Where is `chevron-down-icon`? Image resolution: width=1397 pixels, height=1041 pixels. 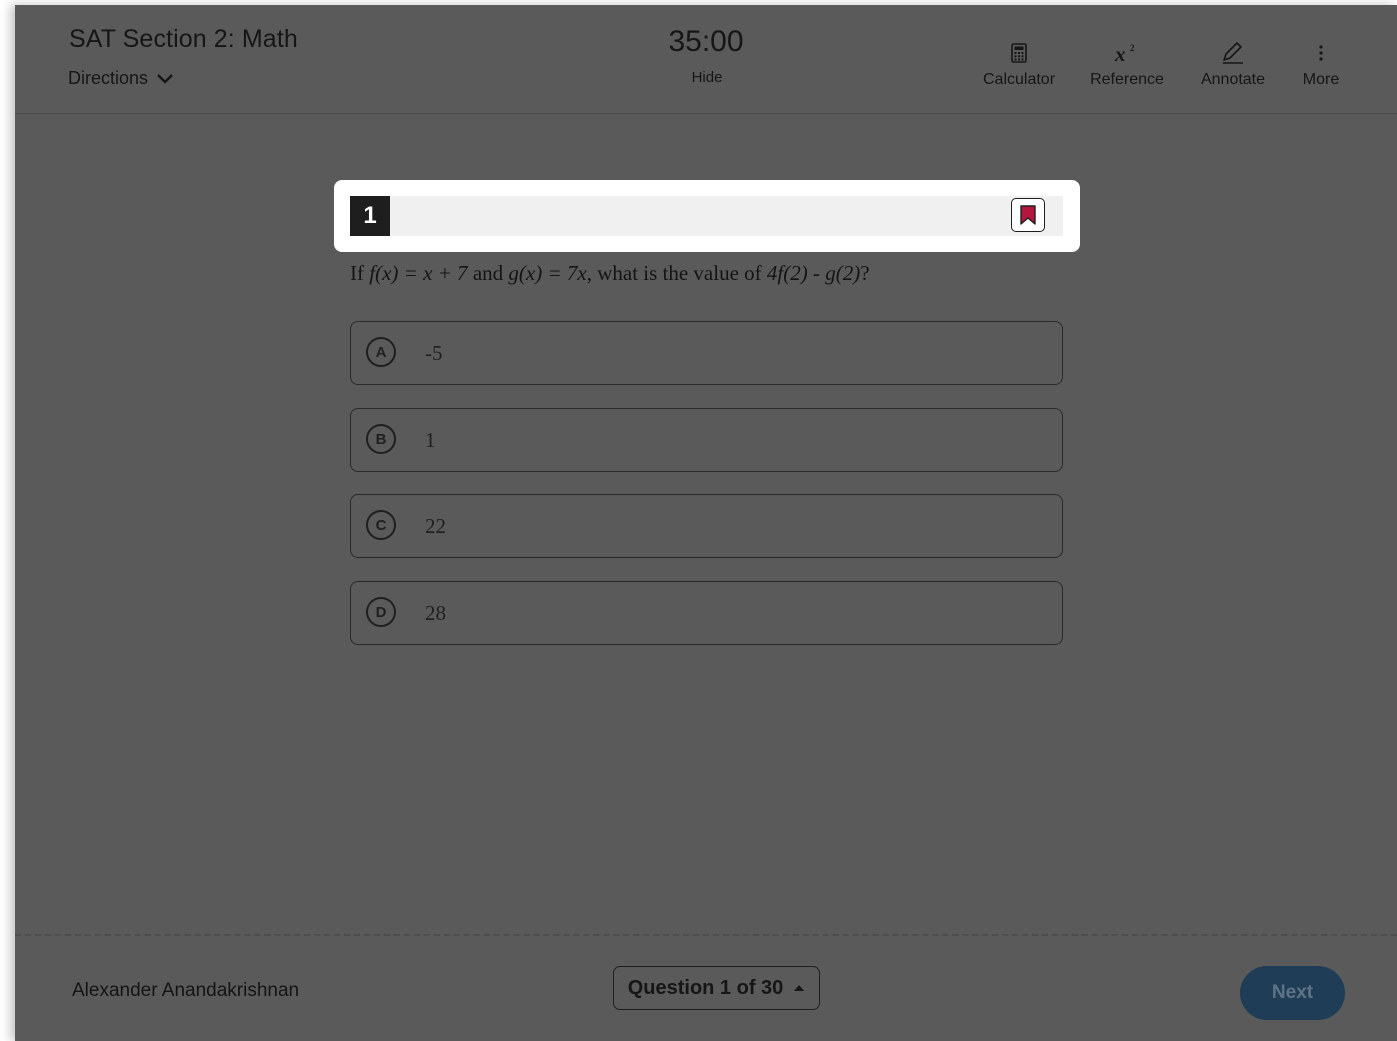
chevron-down-icon is located at coordinates (165, 78).